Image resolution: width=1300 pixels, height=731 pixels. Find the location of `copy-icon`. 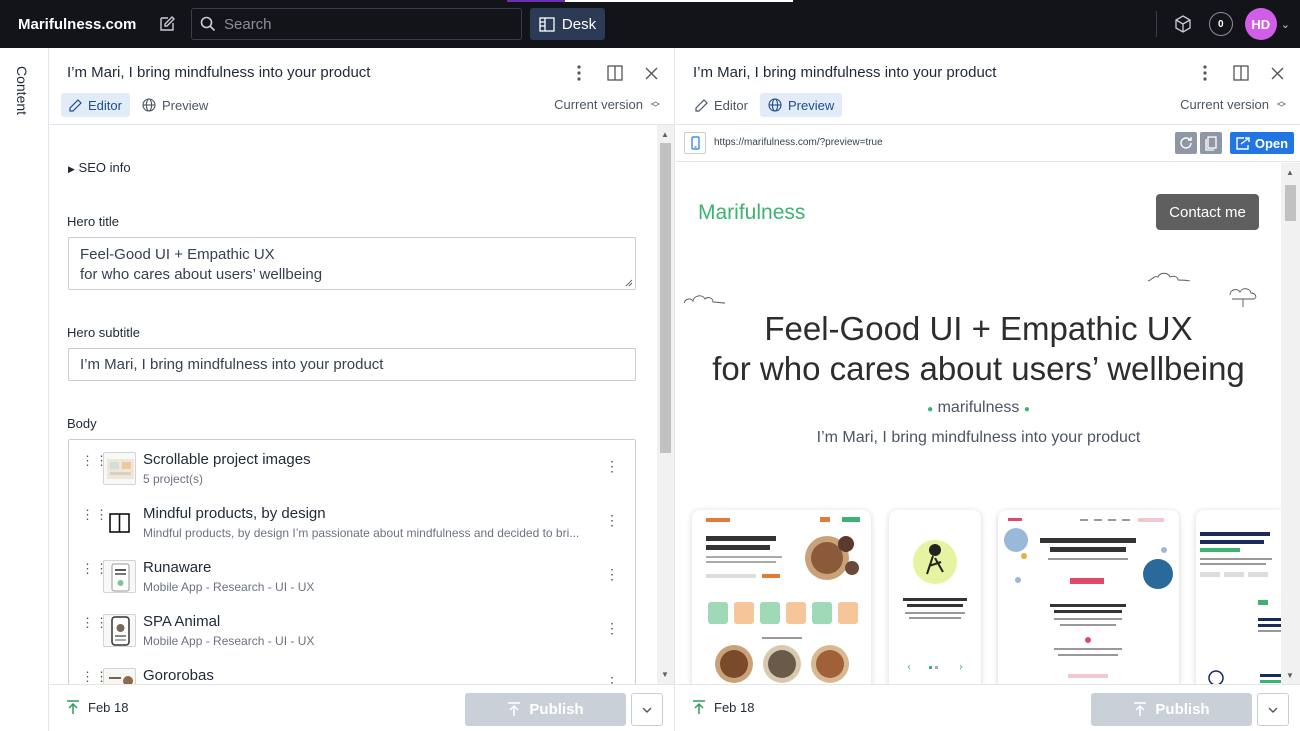

copy-icon is located at coordinates (1211, 143).